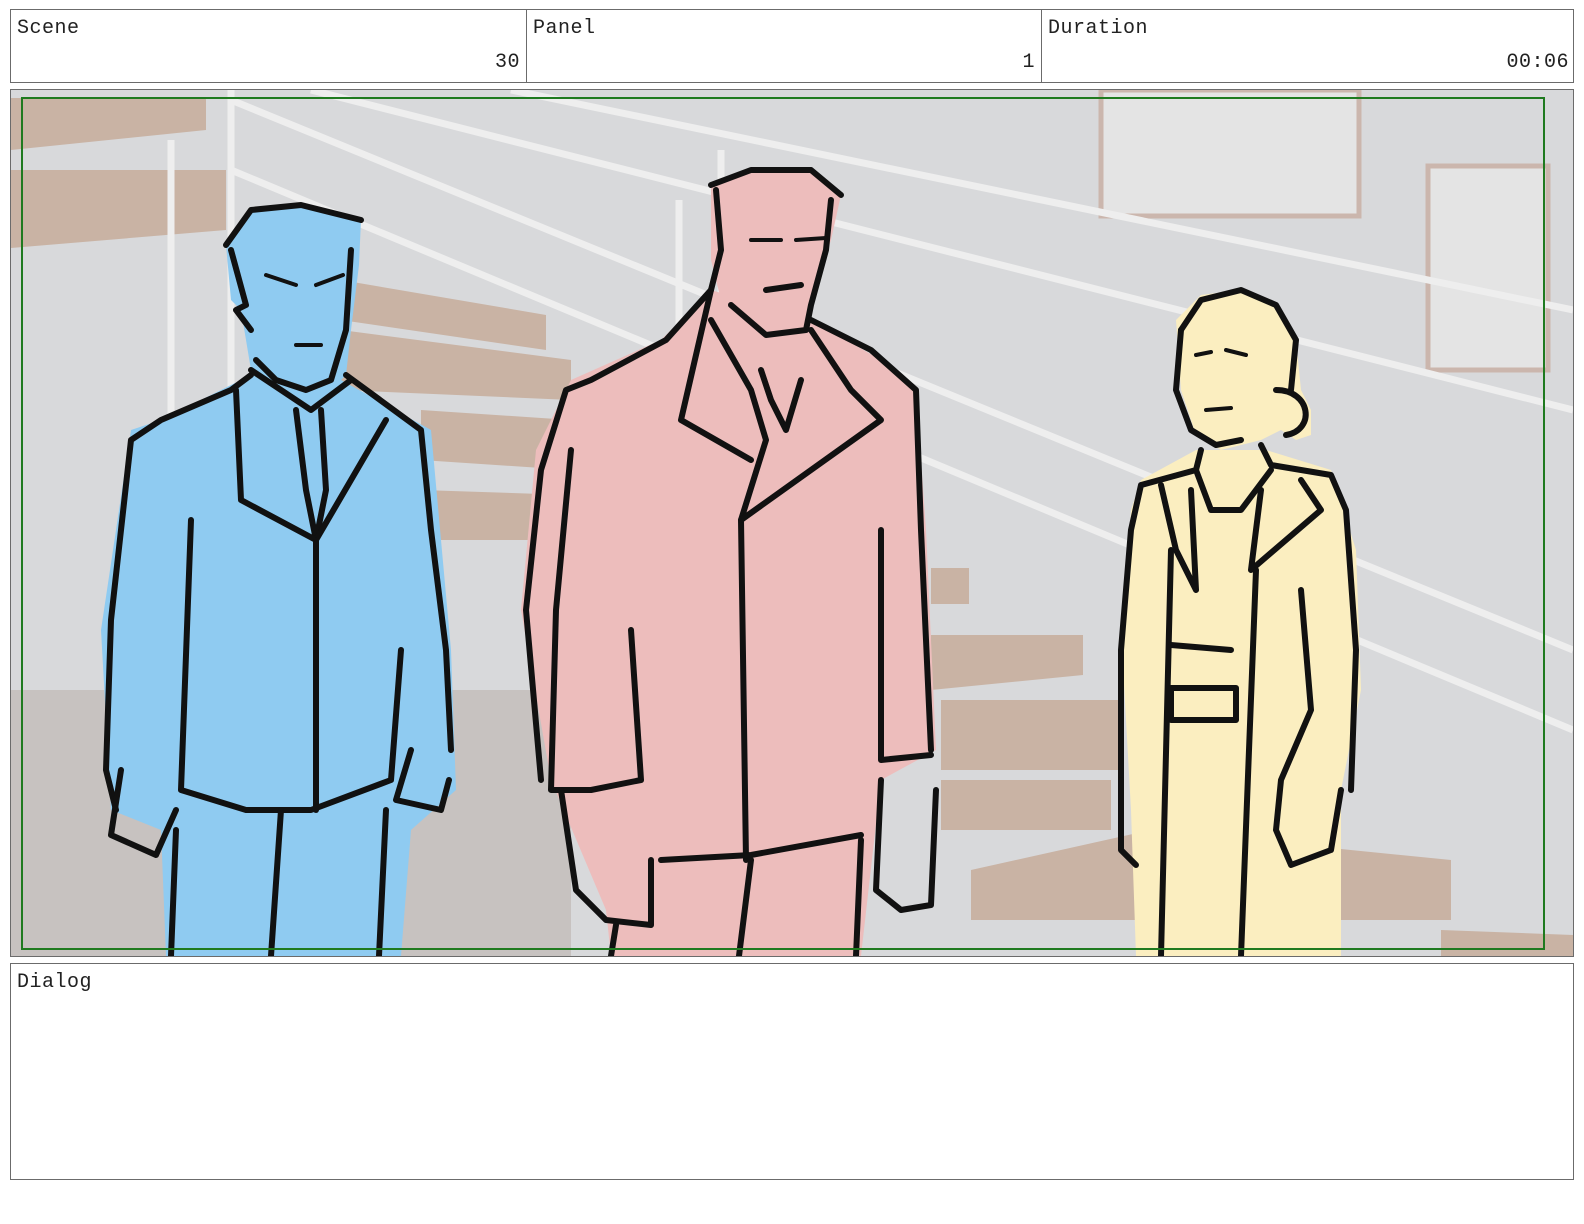 This screenshot has height=1224, width=1584. What do you see at coordinates (507, 62) in the screenshot?
I see `scene-value: 30` at bounding box center [507, 62].